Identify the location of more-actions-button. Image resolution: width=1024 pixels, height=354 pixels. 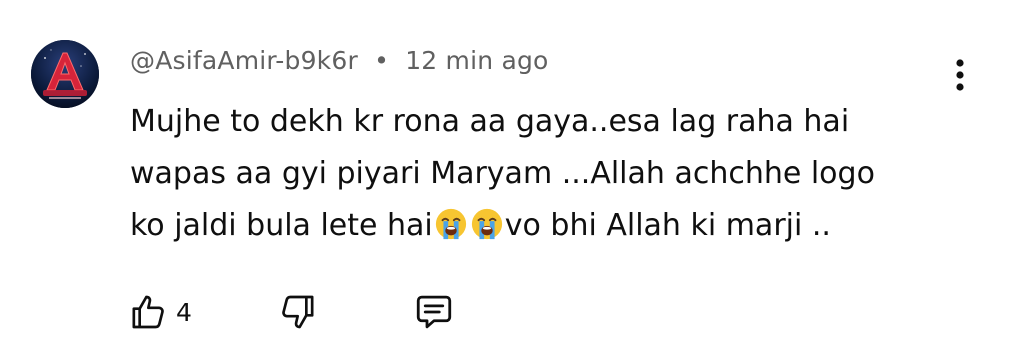
(960, 75).